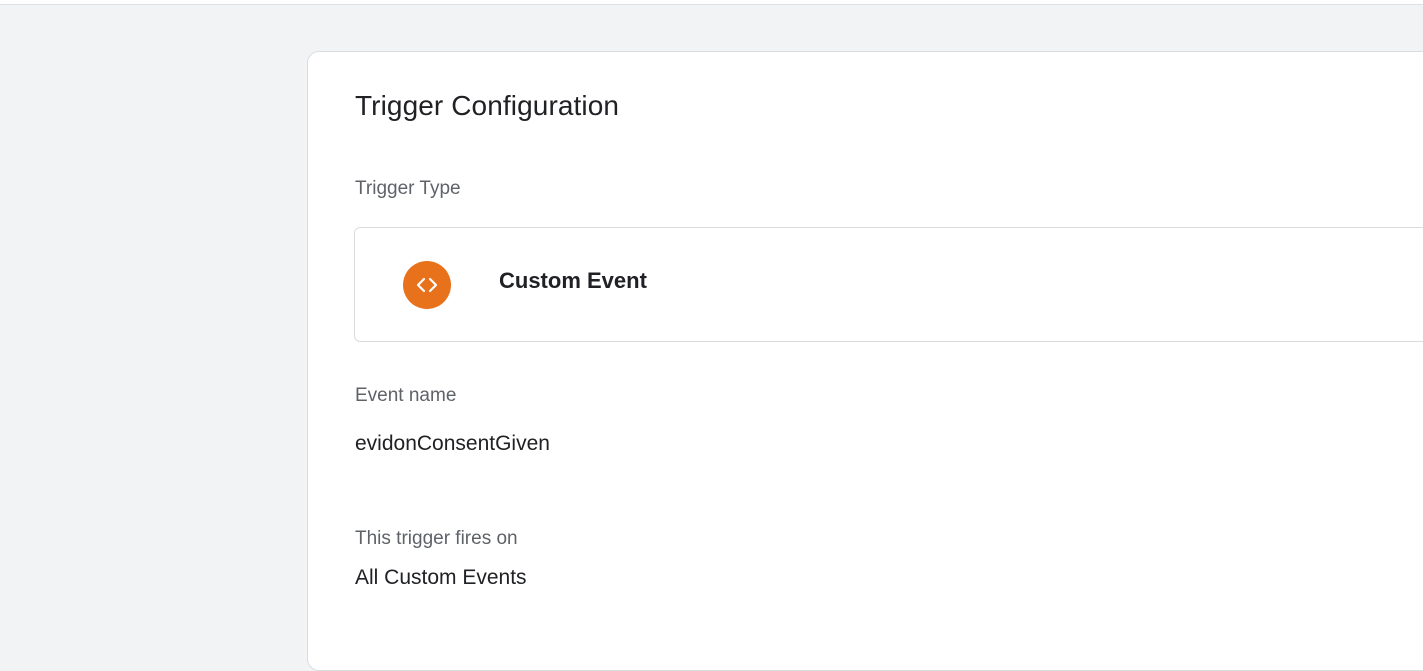 This screenshot has height=671, width=1423. What do you see at coordinates (436, 538) in the screenshot?
I see `fires-on-label: This trigger fires on` at bounding box center [436, 538].